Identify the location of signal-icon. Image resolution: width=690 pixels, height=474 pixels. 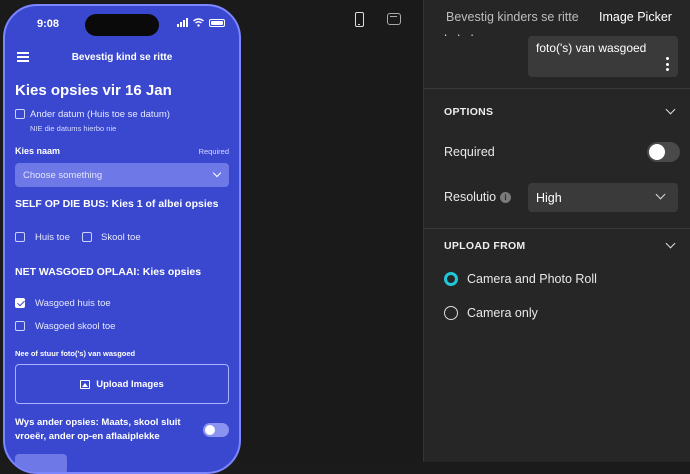
(182, 22).